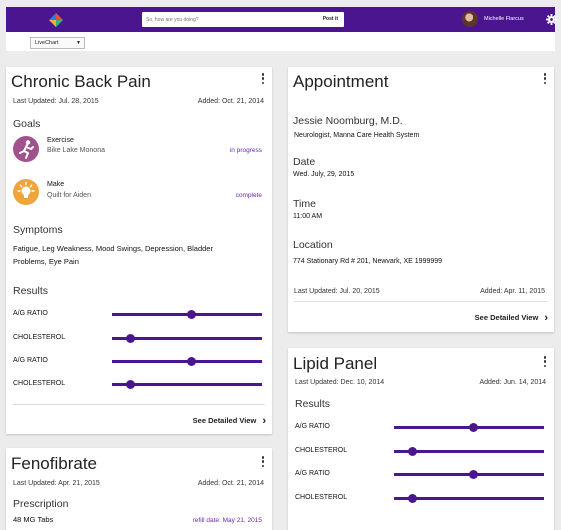  I want to click on location-heading: Location, so click(313, 245).